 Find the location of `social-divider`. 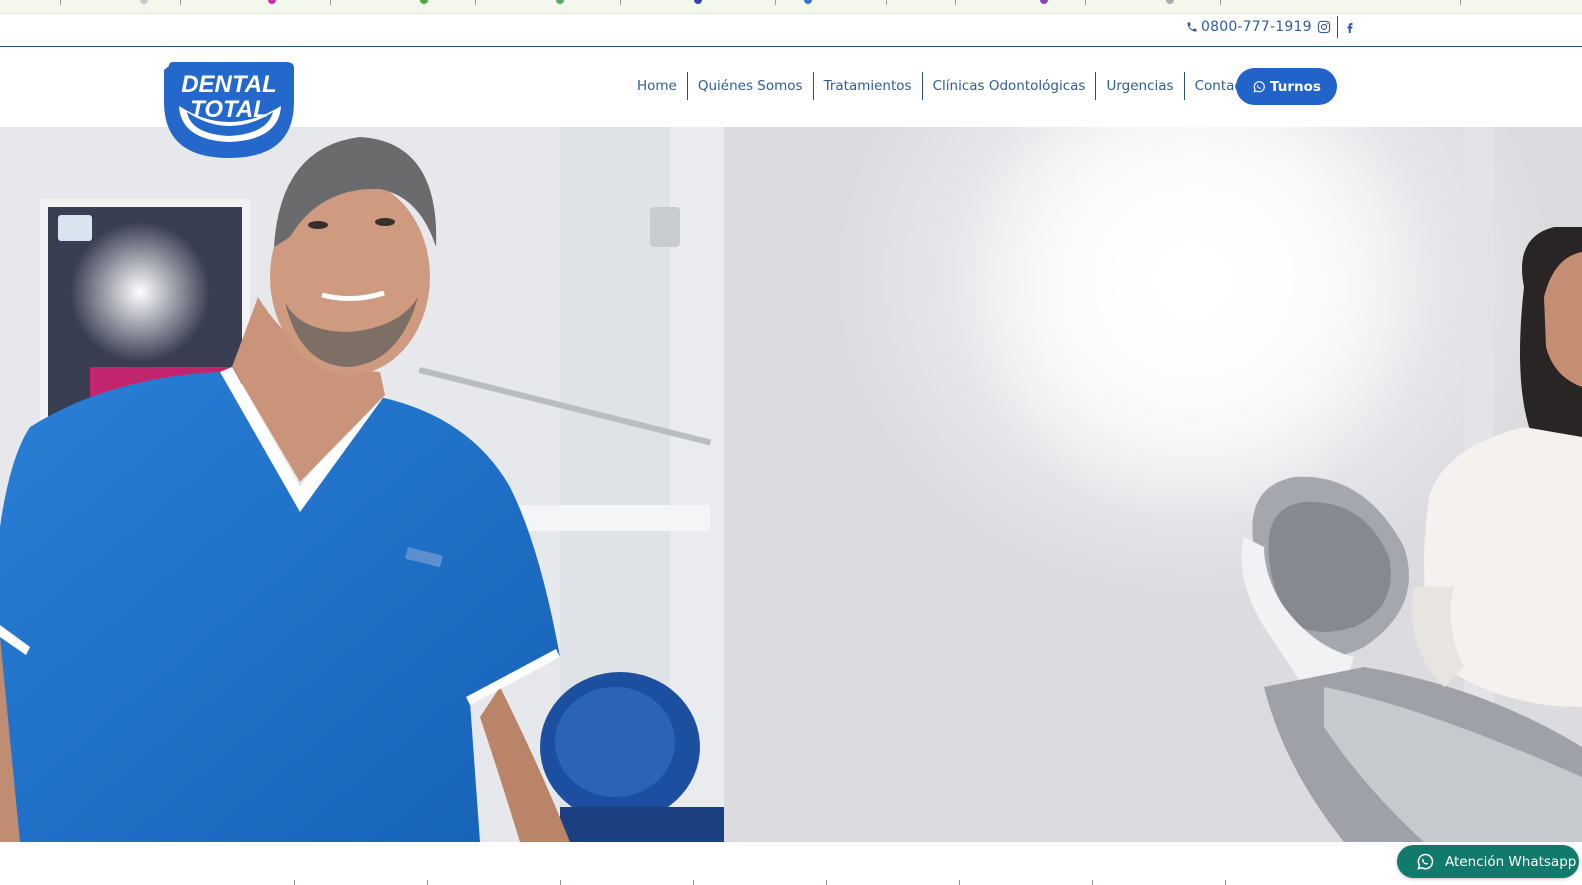

social-divider is located at coordinates (1337, 27).